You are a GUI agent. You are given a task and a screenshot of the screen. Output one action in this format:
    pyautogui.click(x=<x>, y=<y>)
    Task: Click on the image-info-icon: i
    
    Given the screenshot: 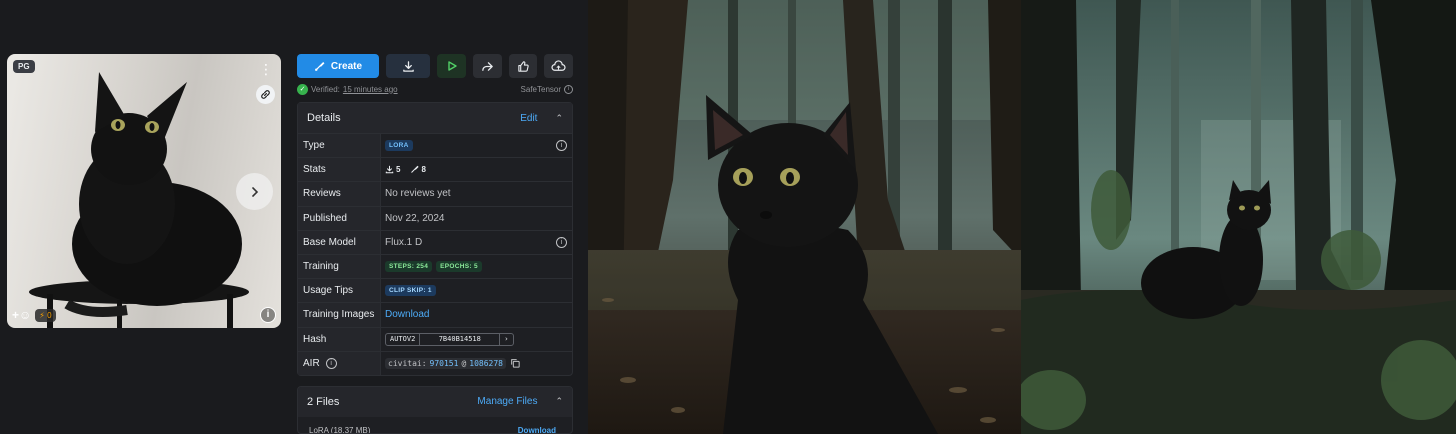 What is the action you would take?
    pyautogui.click(x=268, y=315)
    